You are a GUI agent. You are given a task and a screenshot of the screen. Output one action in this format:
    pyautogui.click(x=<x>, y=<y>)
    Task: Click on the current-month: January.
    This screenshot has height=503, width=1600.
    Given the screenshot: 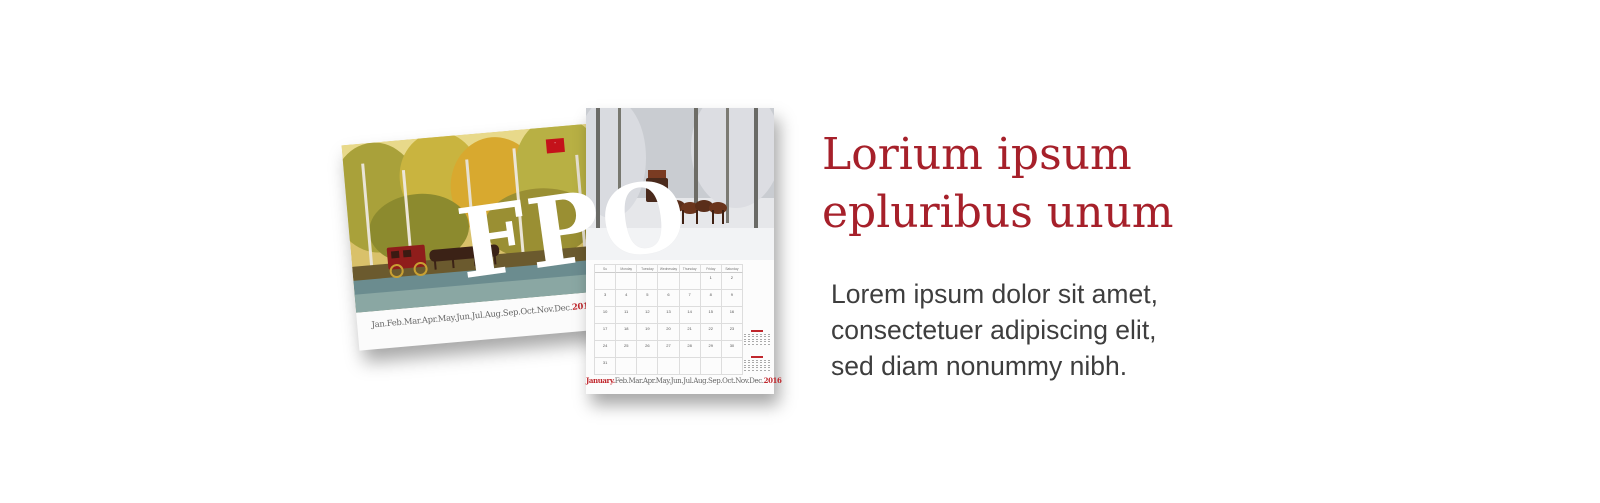 What is the action you would take?
    pyautogui.click(x=600, y=380)
    